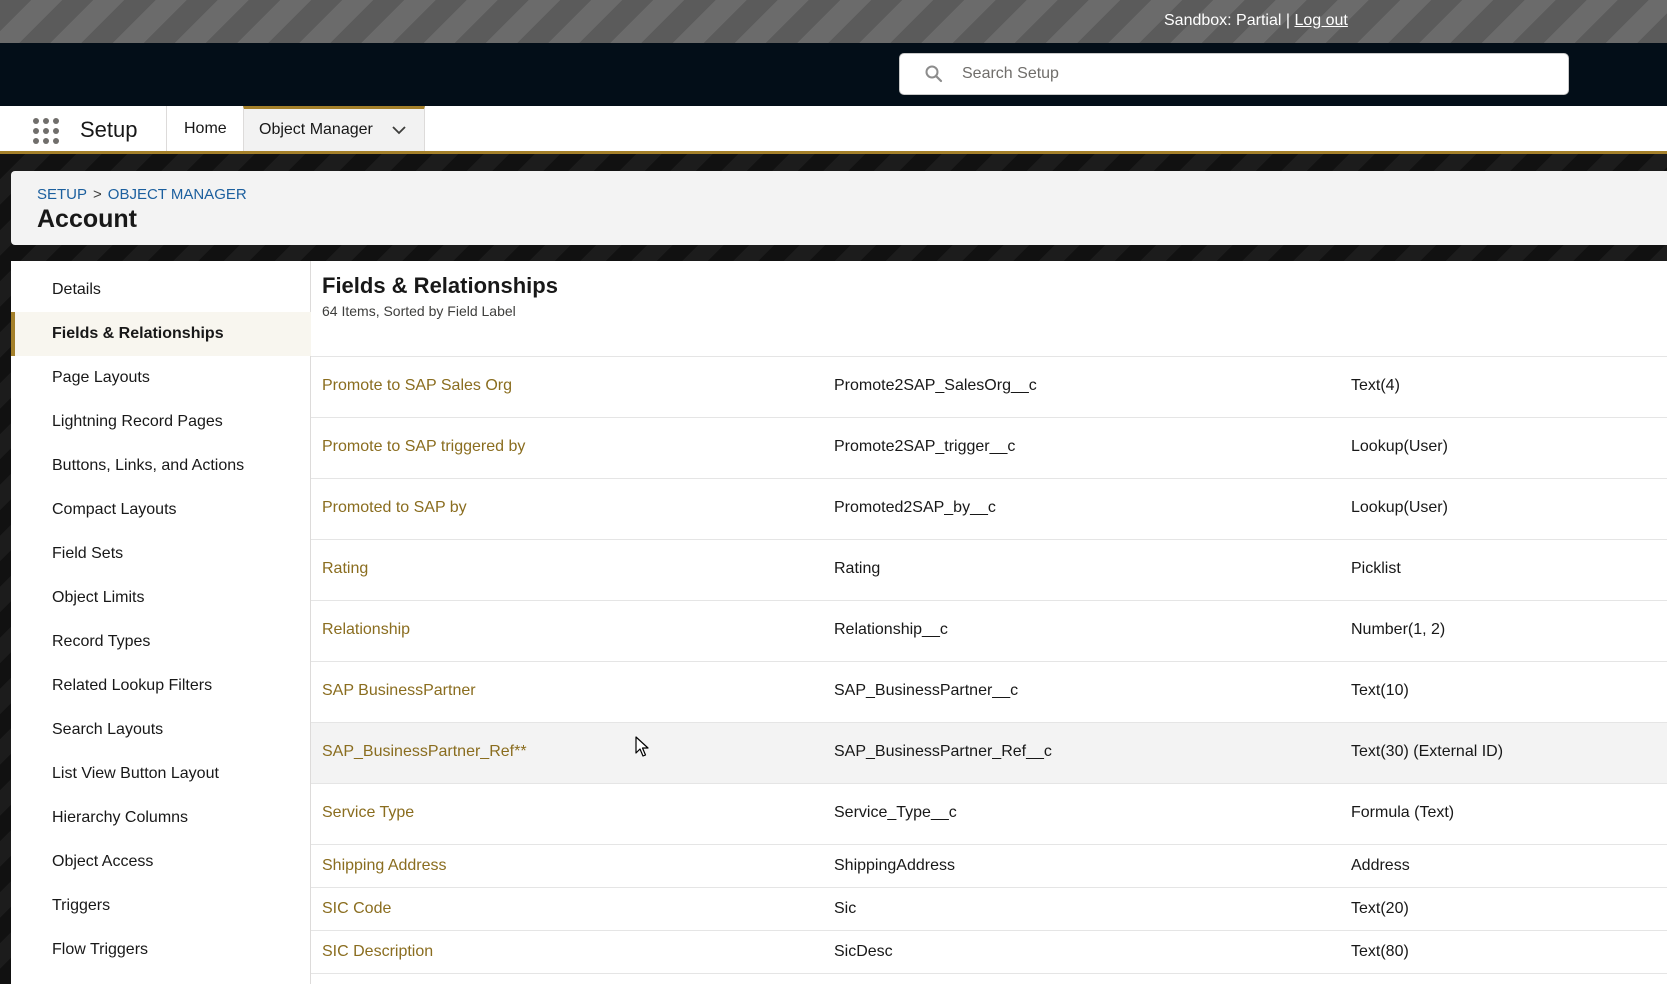 The height and width of the screenshot is (984, 1667). Describe the element at coordinates (161, 642) in the screenshot. I see `sidebar-item-record-types: Record Types` at that location.